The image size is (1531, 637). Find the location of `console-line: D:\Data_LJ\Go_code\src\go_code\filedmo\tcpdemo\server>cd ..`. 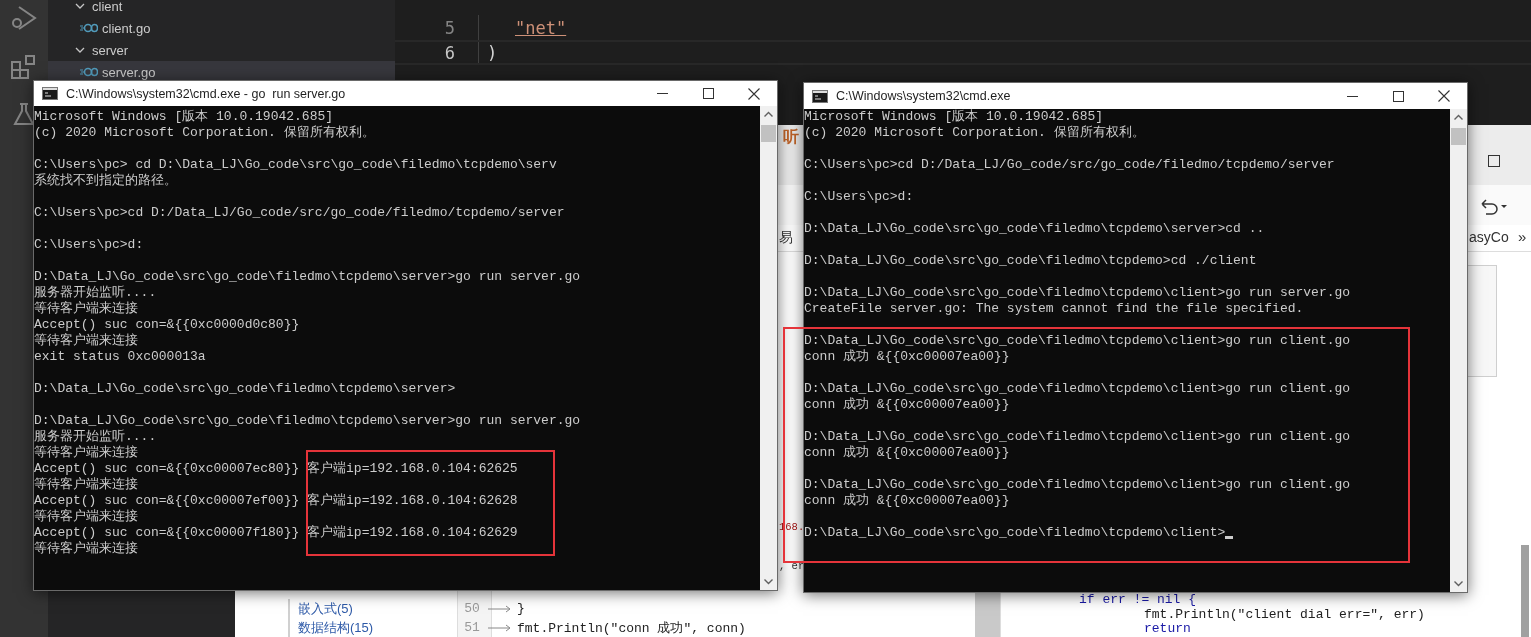

console-line: D:\Data_LJ\Go_code\src\go_code\filedmo\tcpdemo\server>cd .. is located at coordinates (1035, 229).